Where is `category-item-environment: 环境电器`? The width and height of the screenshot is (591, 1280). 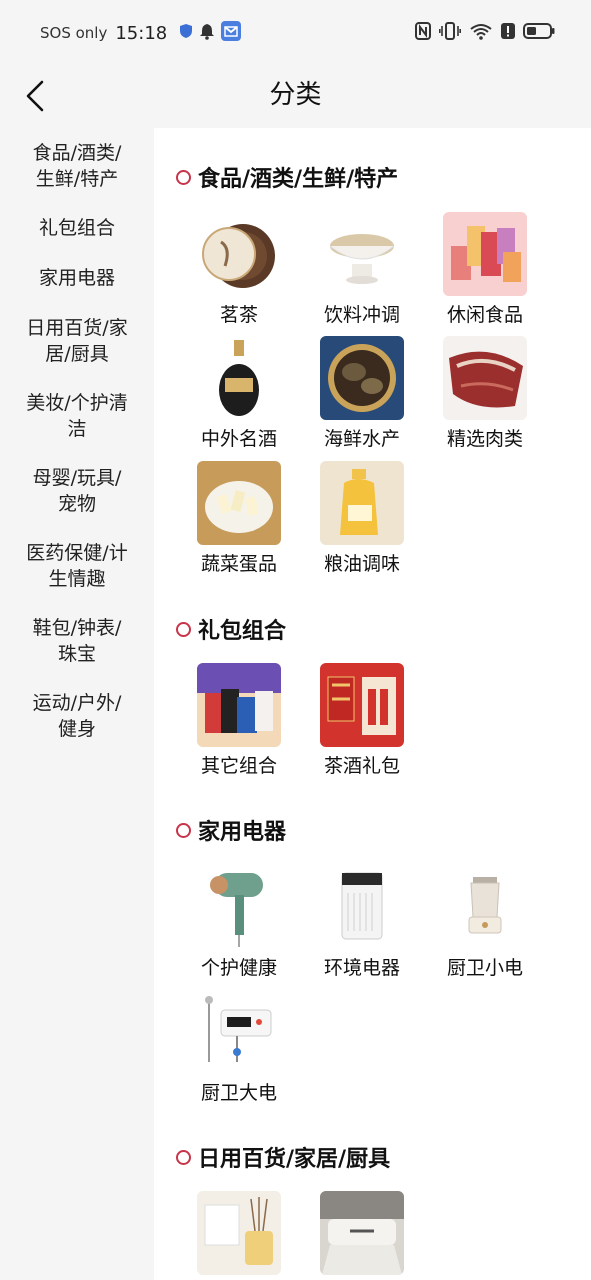 category-item-environment: 环境电器 is located at coordinates (362, 922).